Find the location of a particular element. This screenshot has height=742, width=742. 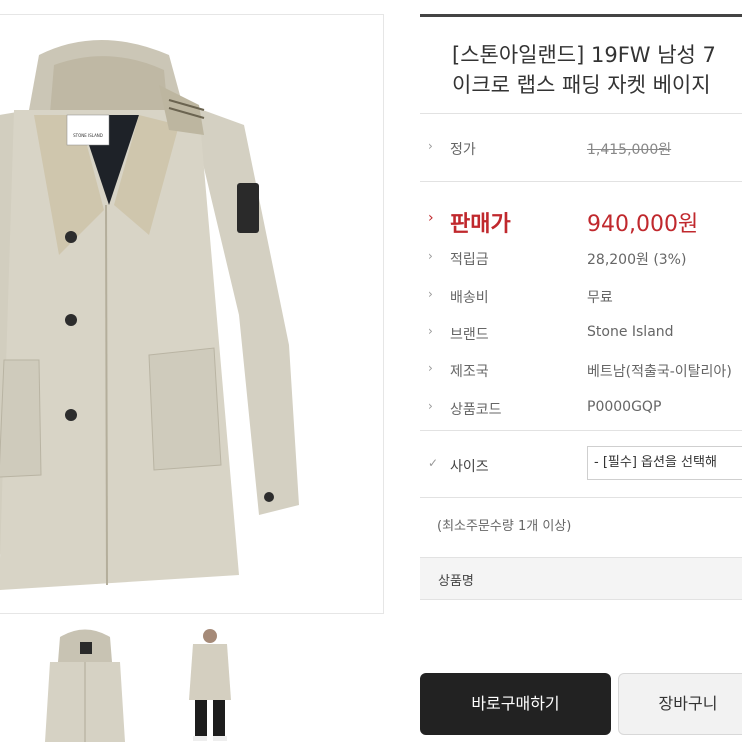

product-code-value: P0000GQP is located at coordinates (624, 407).